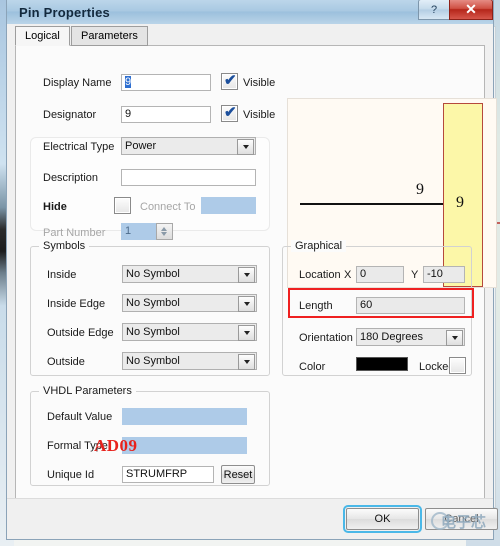  Describe the element at coordinates (128, 82) in the screenshot. I see `display-name-value: 9` at that location.